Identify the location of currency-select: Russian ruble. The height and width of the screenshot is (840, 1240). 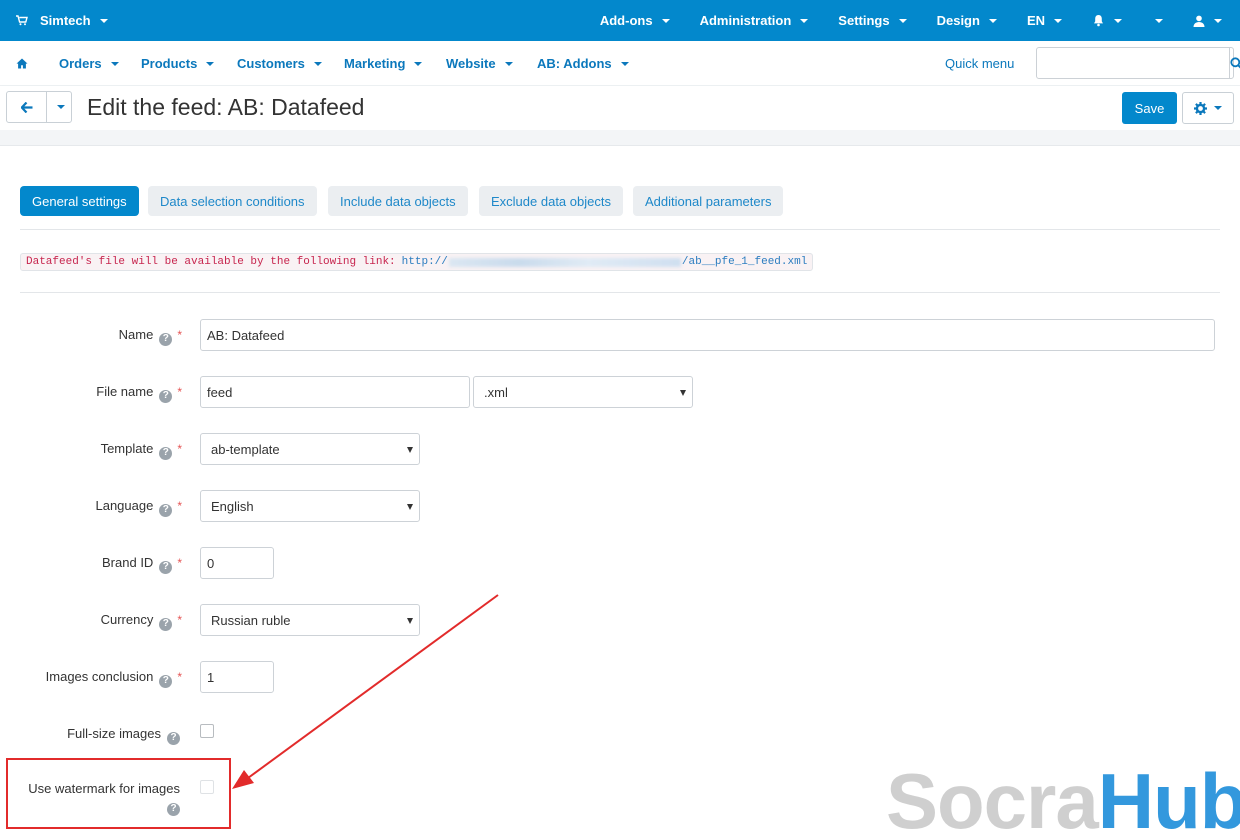
(310, 620).